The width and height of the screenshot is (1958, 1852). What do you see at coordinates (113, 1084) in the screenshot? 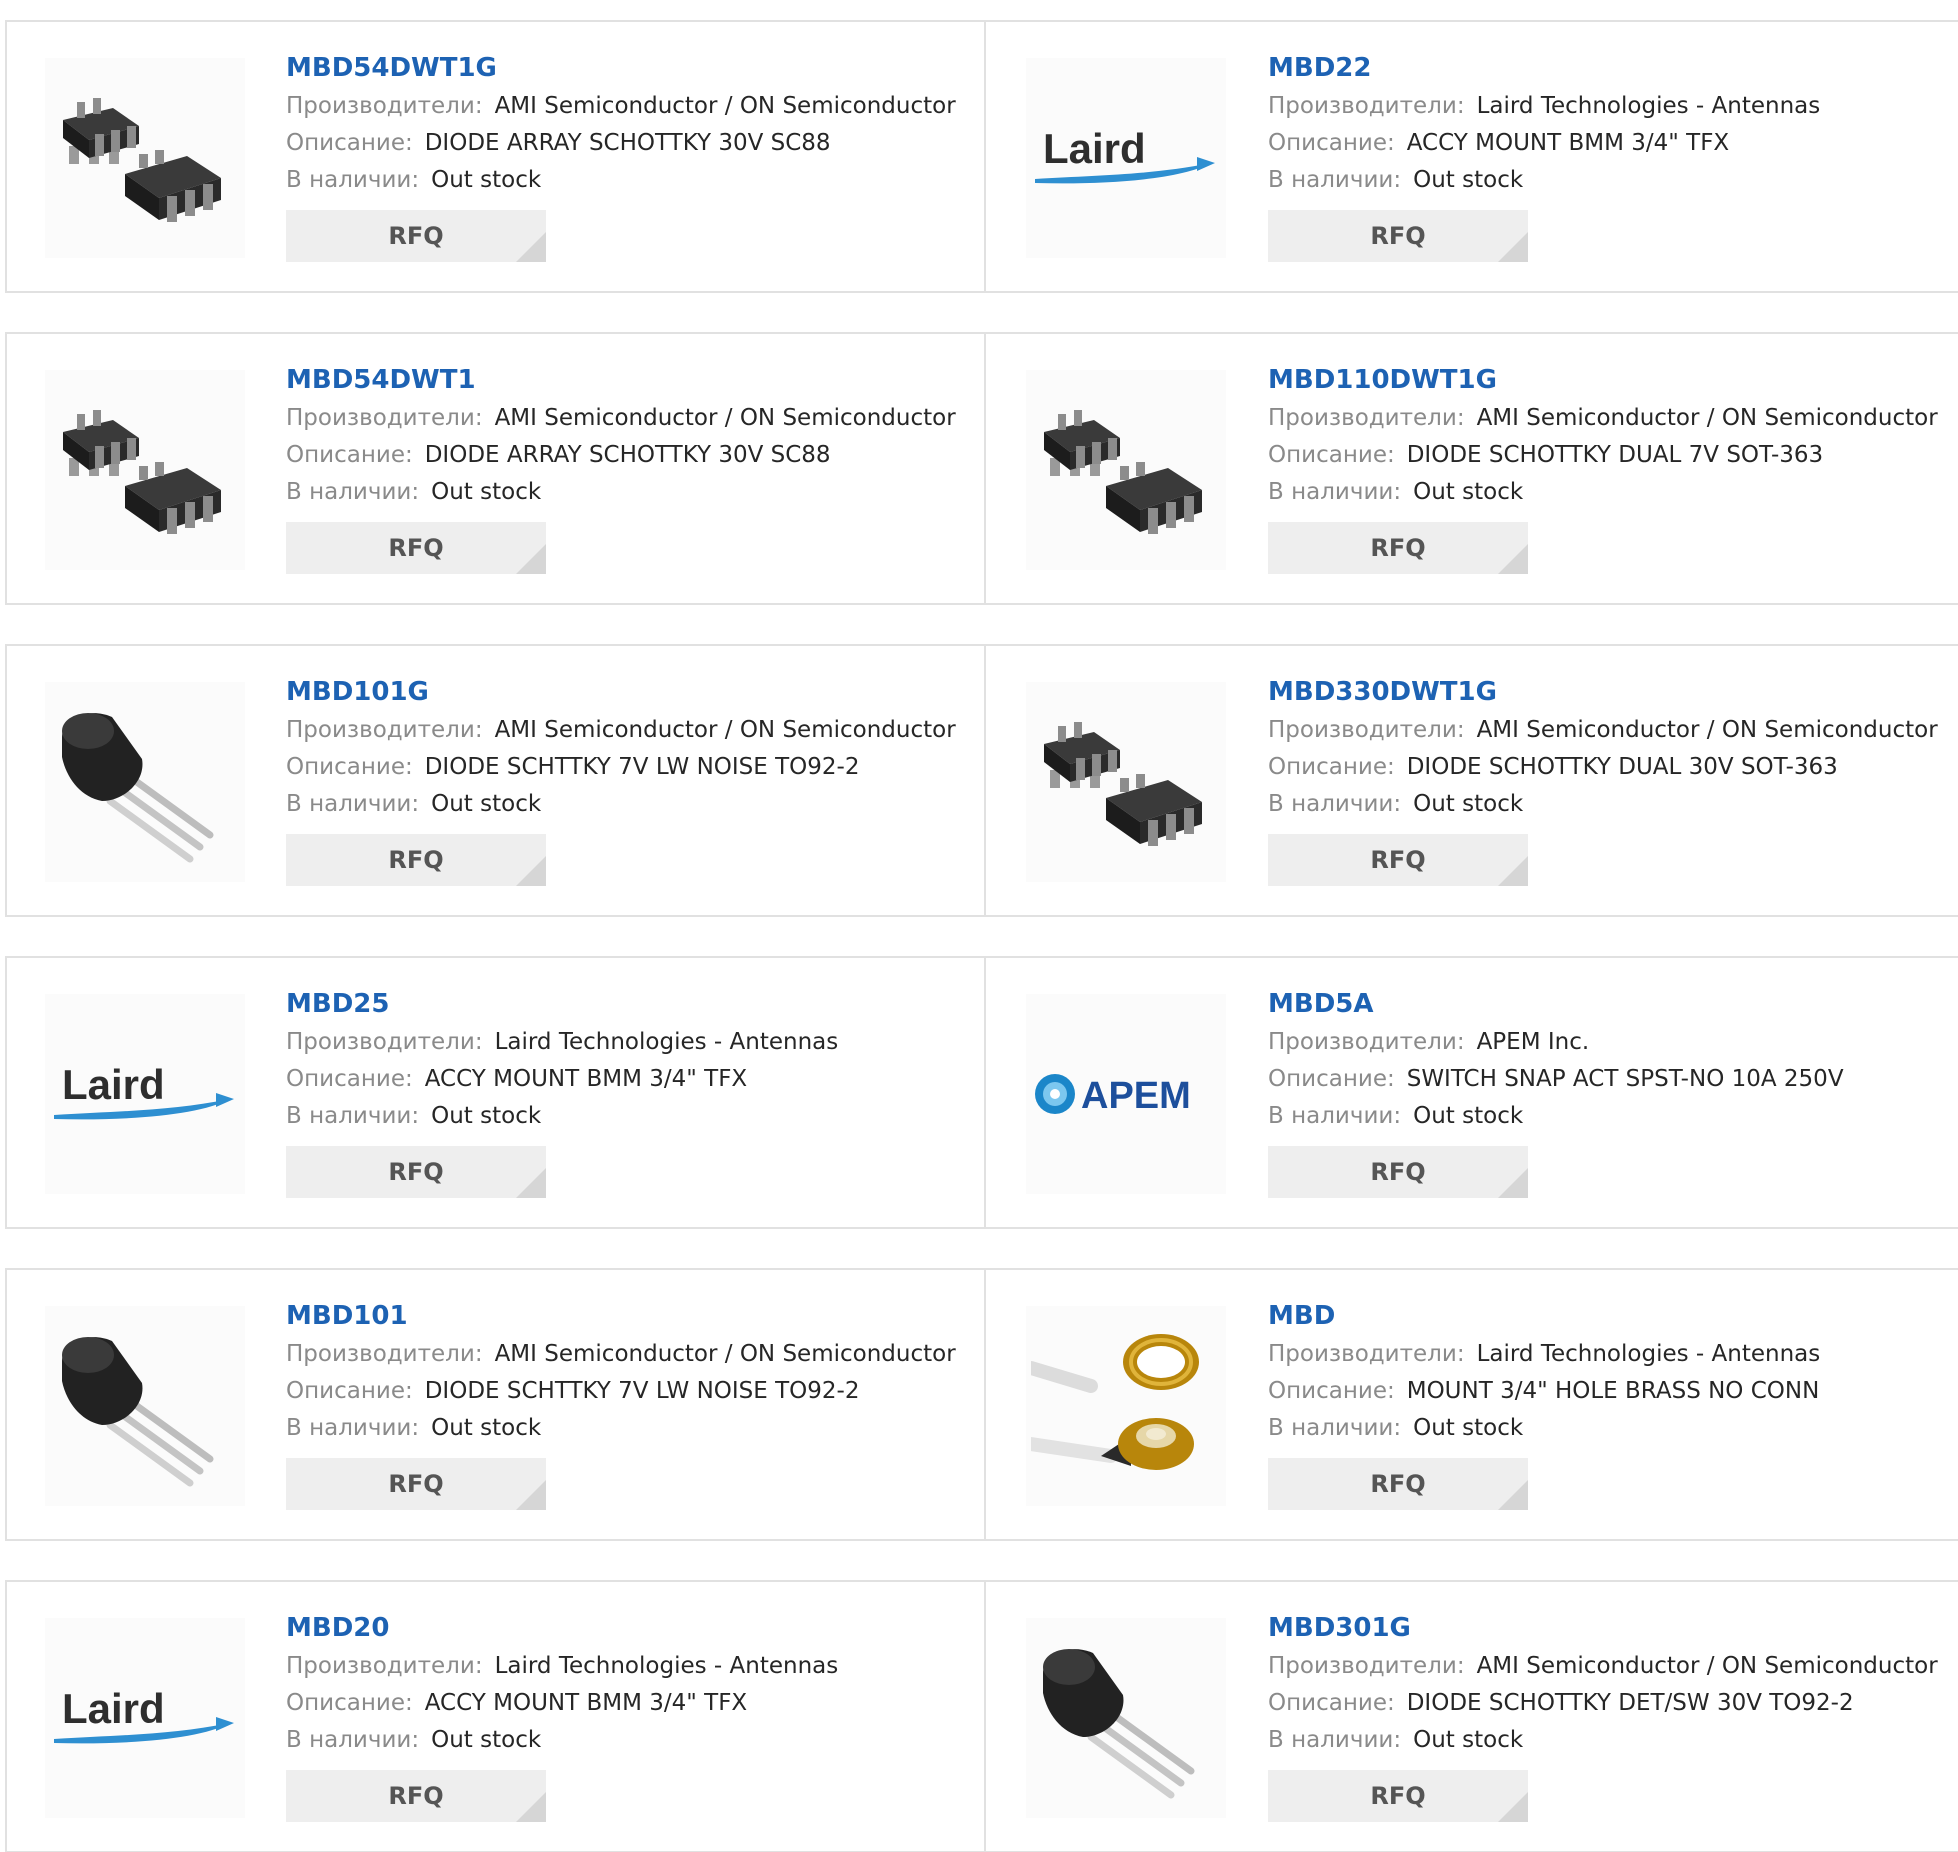
I see `logo-text: Laird` at bounding box center [113, 1084].